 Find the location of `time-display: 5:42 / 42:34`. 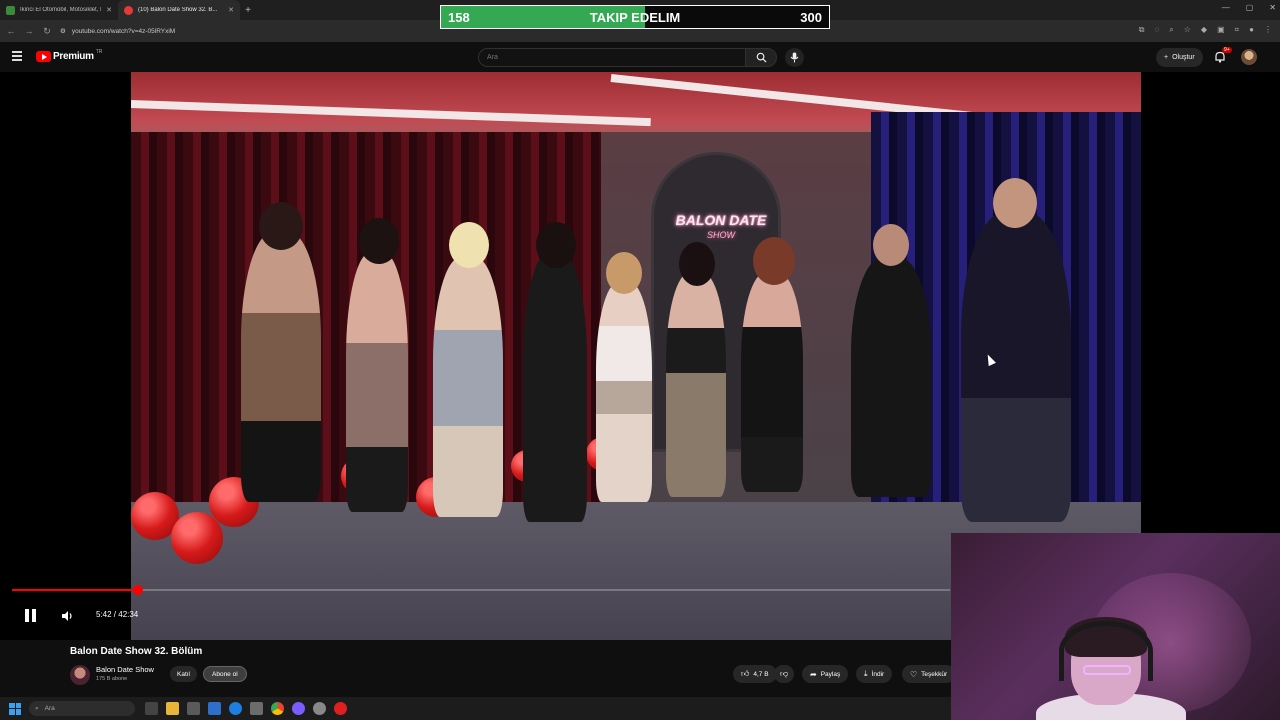

time-display: 5:42 / 42:34 is located at coordinates (117, 614).